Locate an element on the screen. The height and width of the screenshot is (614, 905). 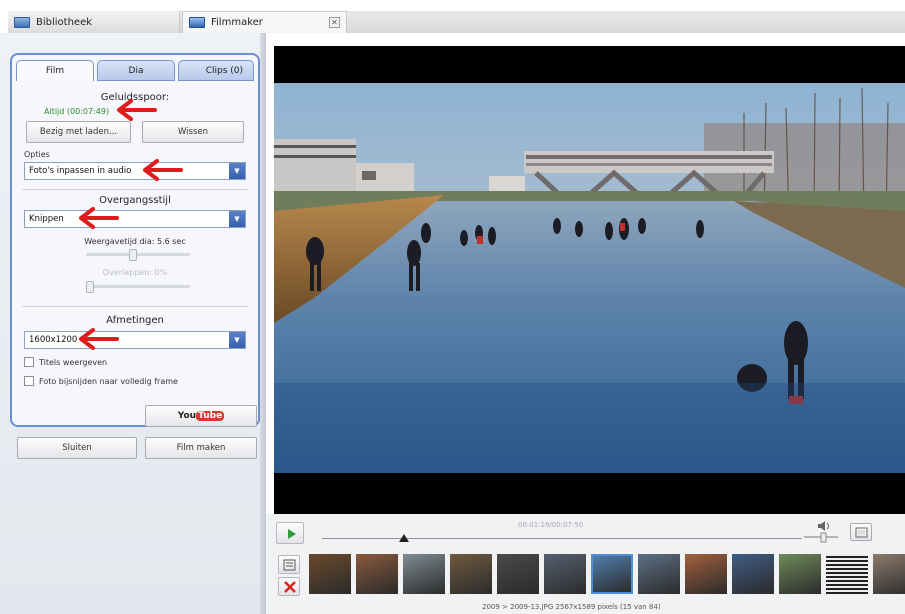
delete-icon is located at coordinates (290, 587).